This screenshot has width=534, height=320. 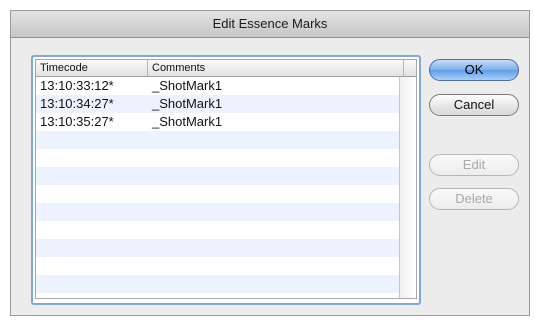 I want to click on table-row: 13:10:34:27* _ShotMark1, so click(x=217, y=104).